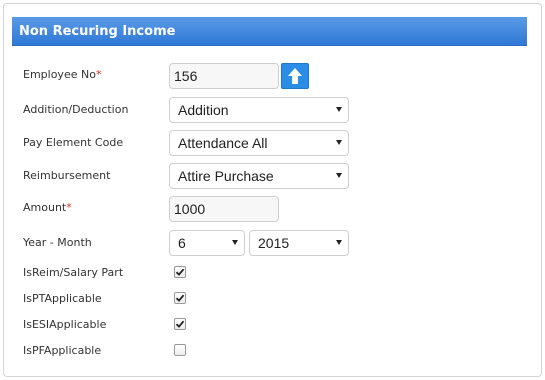 The height and width of the screenshot is (380, 545). What do you see at coordinates (259, 110) in the screenshot?
I see `addition-deduction-select: Addition` at bounding box center [259, 110].